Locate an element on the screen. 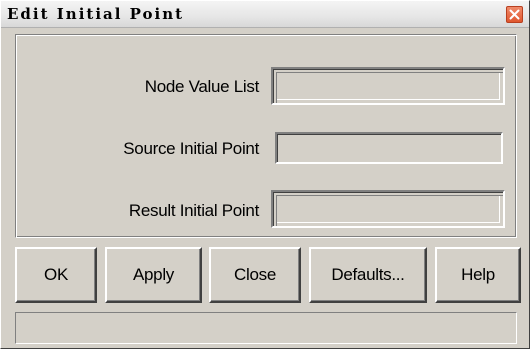  result-initial-point-label: Result Initial Point is located at coordinates (193, 210).